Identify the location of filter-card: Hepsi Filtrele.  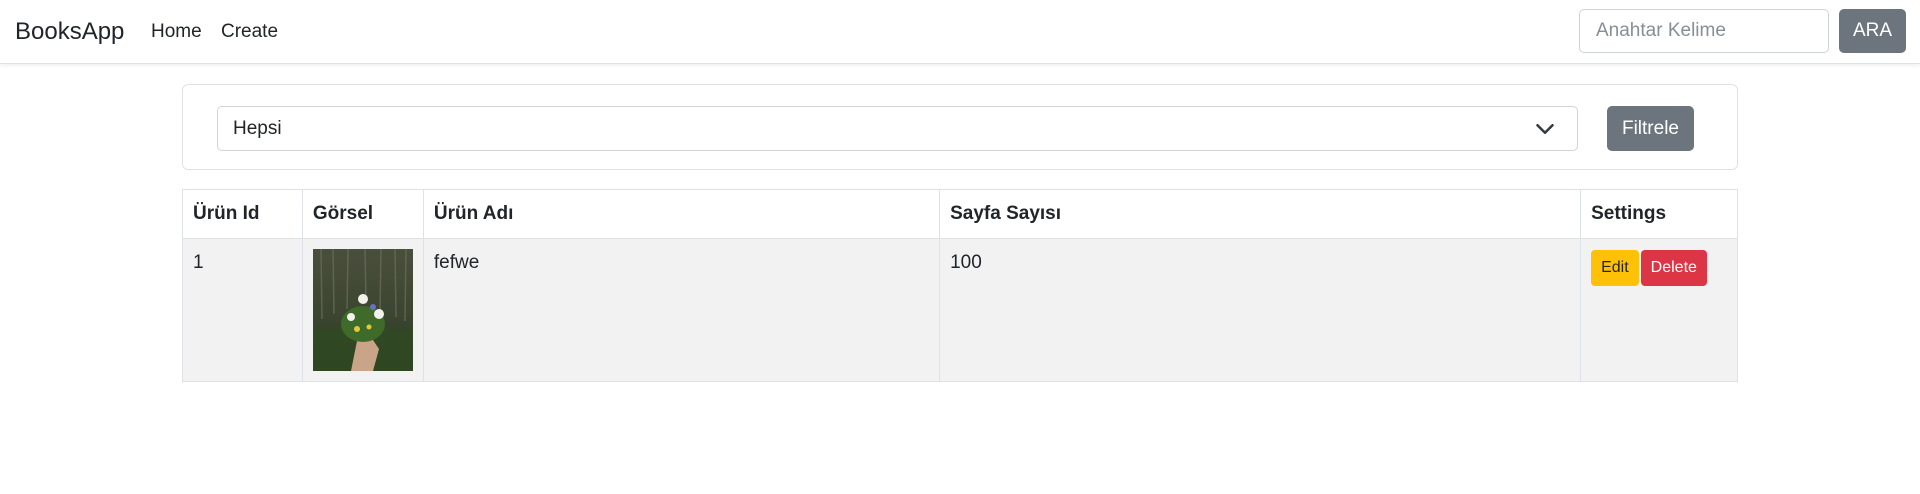
(960, 127).